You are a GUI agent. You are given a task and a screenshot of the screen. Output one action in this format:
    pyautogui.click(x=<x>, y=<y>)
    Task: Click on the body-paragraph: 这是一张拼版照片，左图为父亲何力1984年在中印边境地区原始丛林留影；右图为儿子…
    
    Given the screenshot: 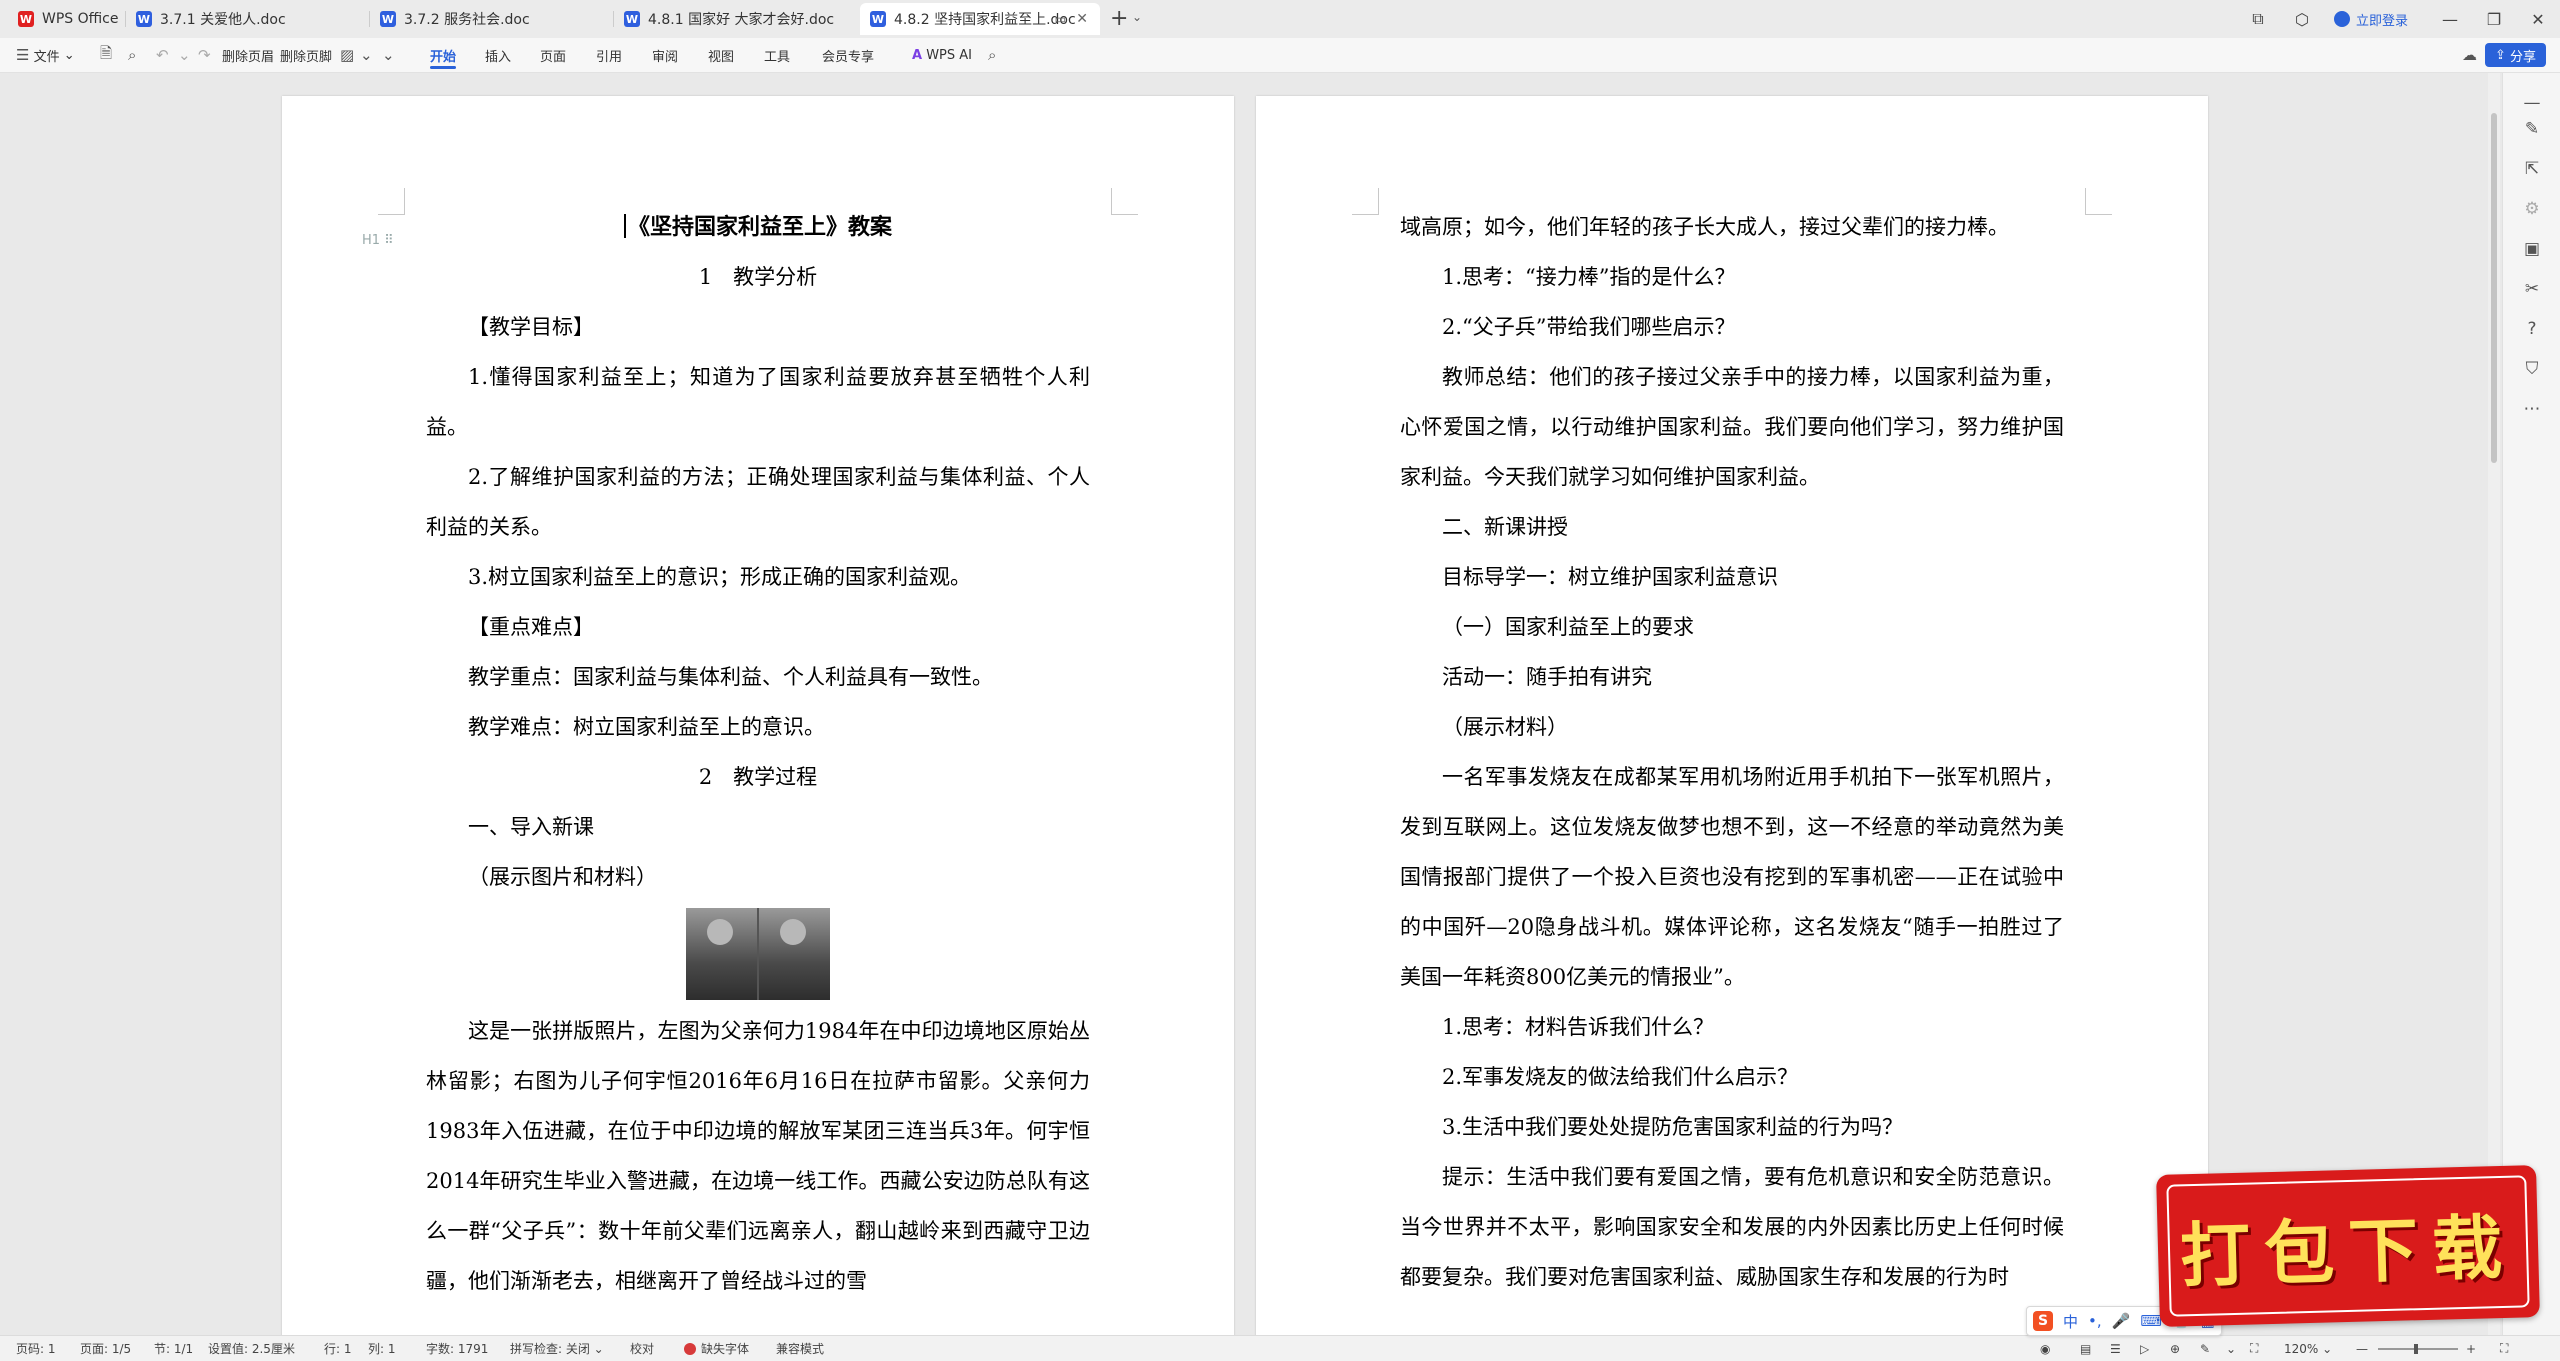 What is the action you would take?
    pyautogui.click(x=758, y=1156)
    